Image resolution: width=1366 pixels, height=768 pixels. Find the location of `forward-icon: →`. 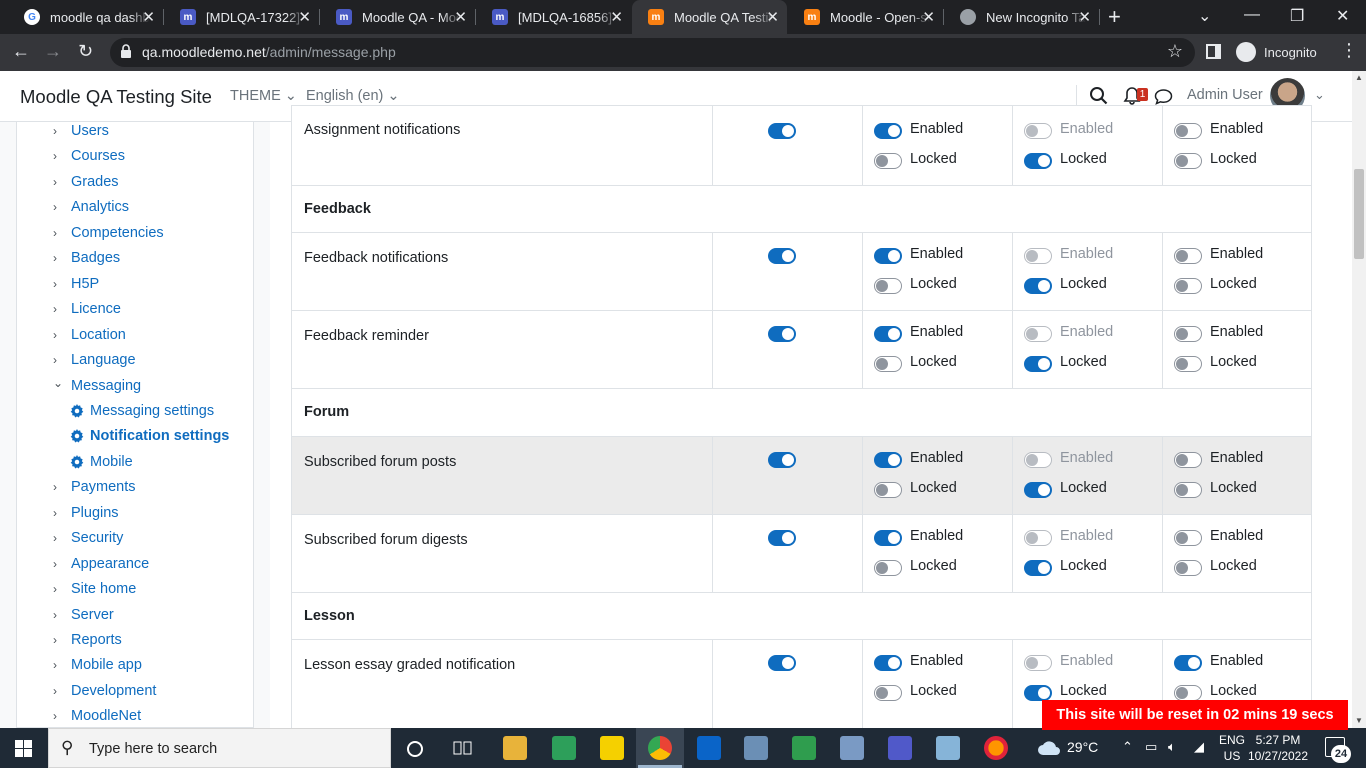

forward-icon: → is located at coordinates (53, 51).